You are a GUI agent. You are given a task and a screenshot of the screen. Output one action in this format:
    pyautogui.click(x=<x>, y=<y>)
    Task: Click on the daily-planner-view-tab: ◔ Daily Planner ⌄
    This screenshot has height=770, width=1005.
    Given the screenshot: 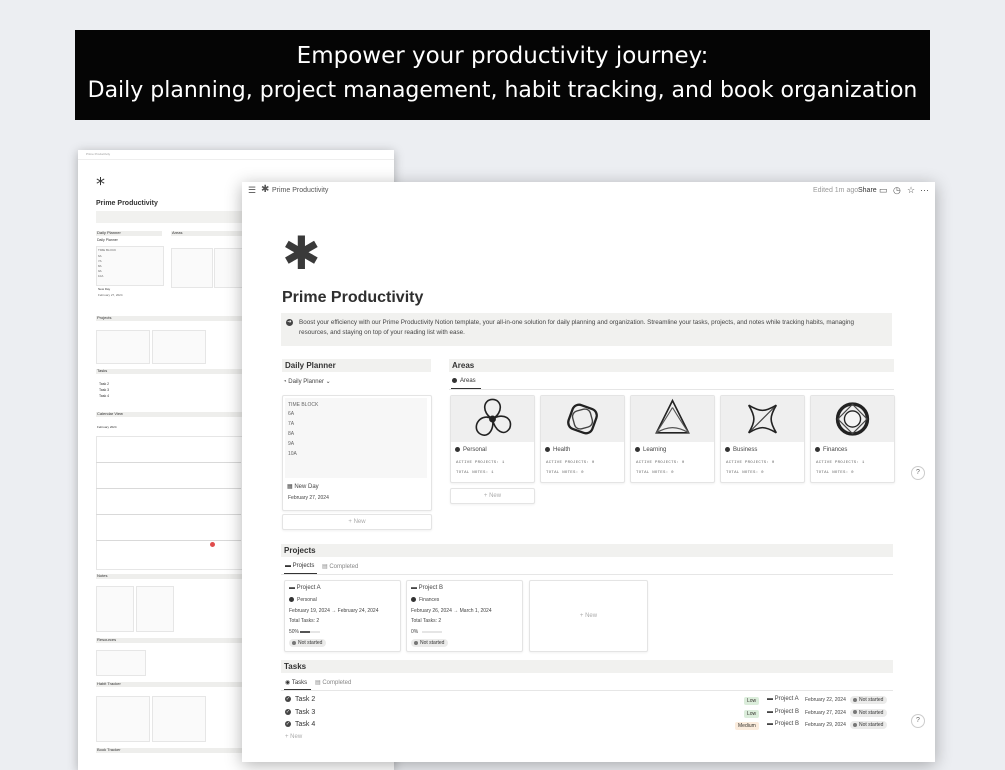 What is the action you would take?
    pyautogui.click(x=307, y=381)
    